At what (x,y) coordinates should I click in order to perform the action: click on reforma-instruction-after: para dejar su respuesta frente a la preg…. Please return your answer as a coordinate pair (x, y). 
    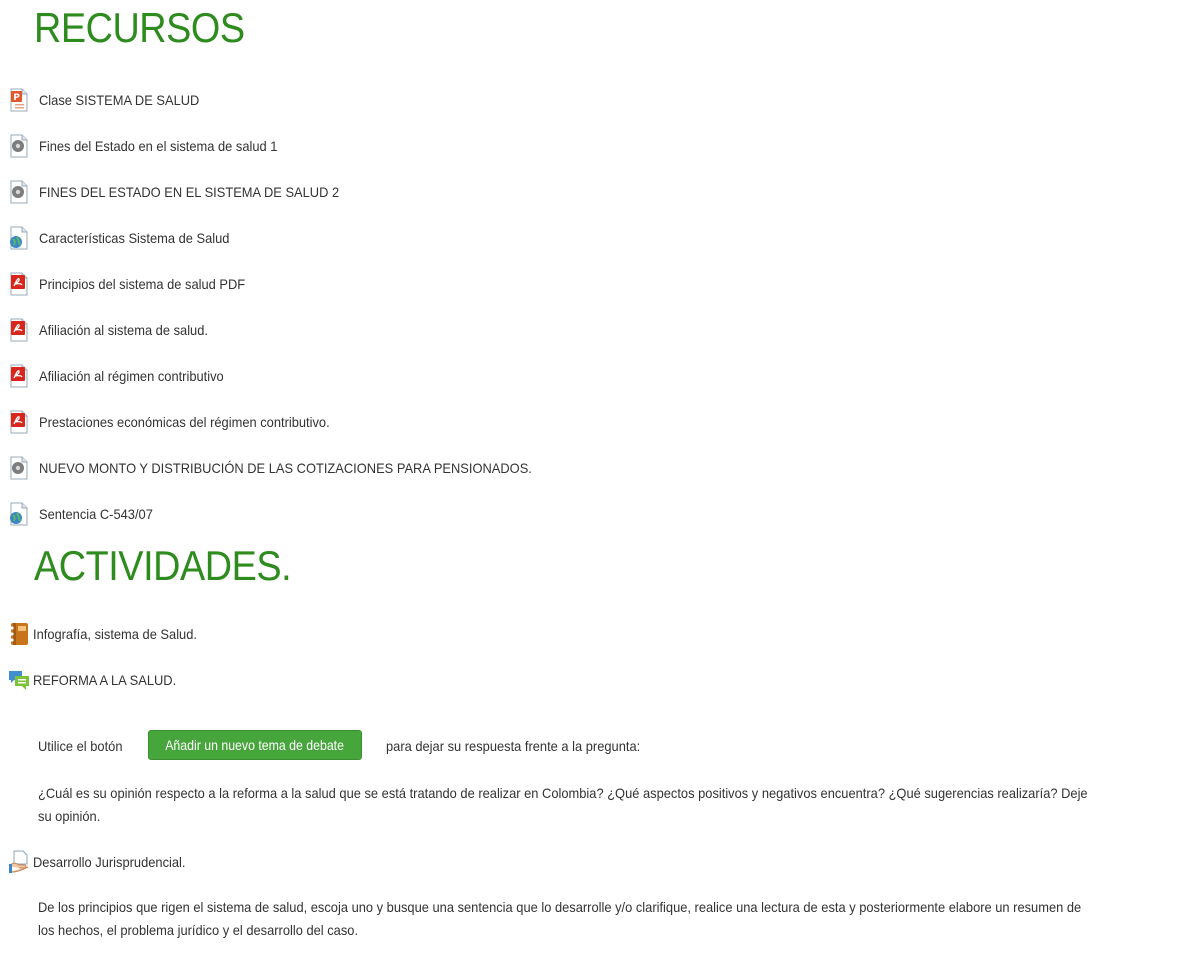
    Looking at the image, I should click on (513, 746).